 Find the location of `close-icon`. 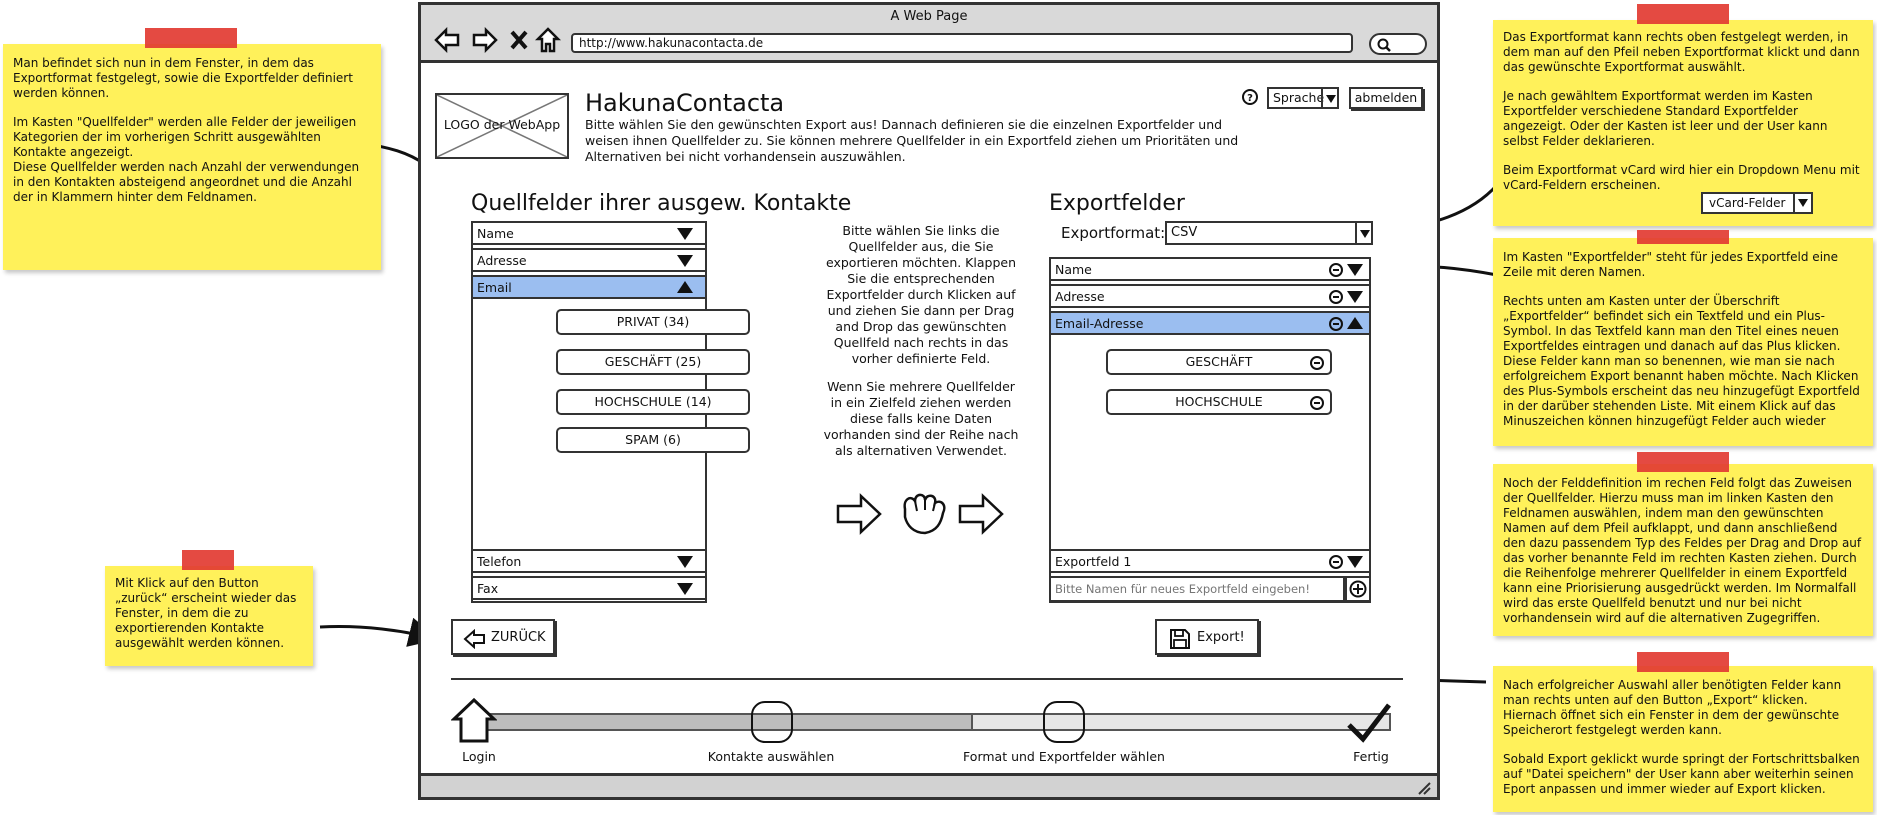

close-icon is located at coordinates (519, 40).